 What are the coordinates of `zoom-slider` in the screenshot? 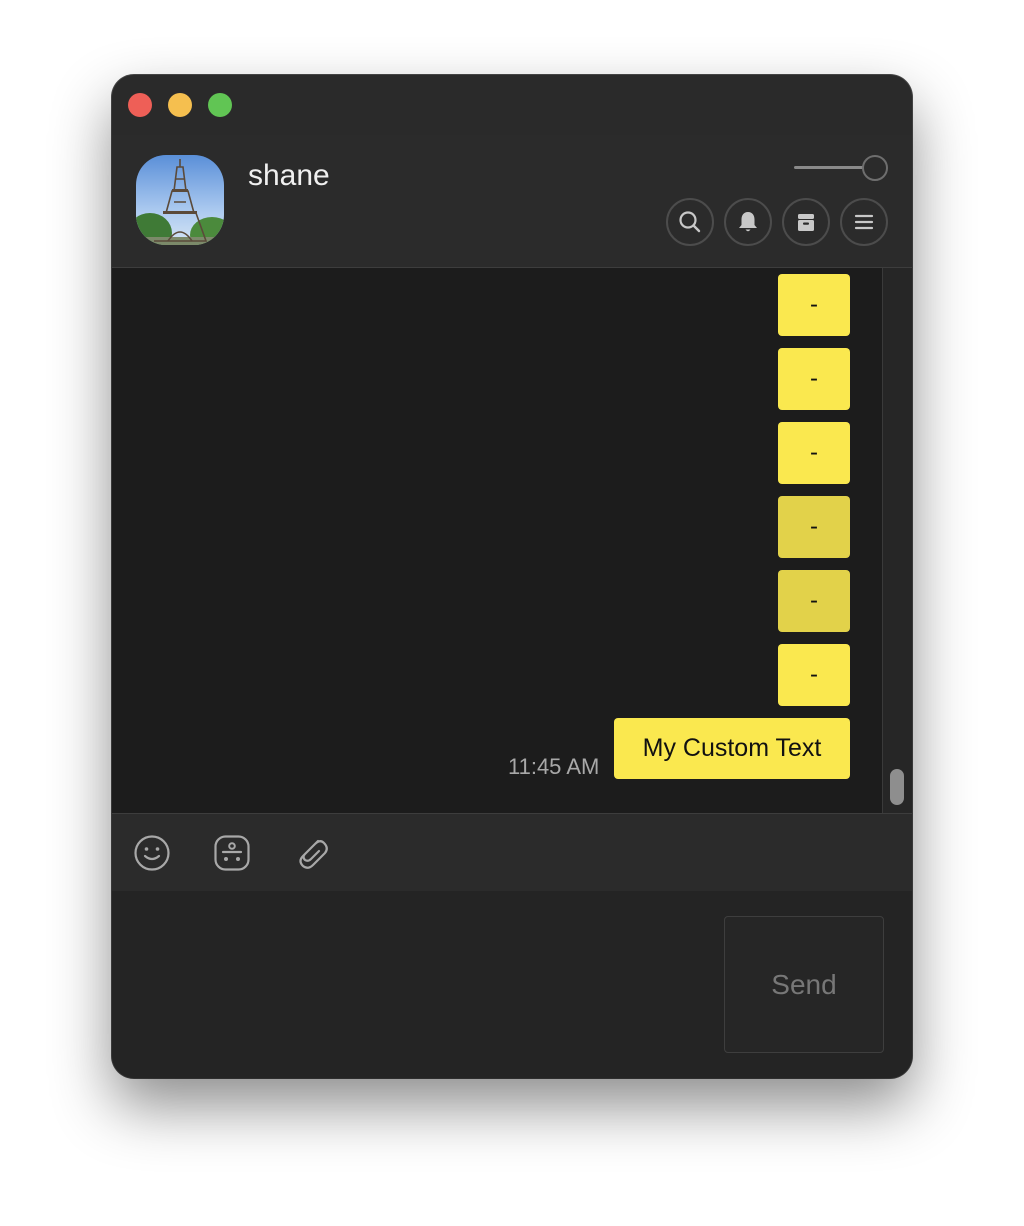 It's located at (841, 168).